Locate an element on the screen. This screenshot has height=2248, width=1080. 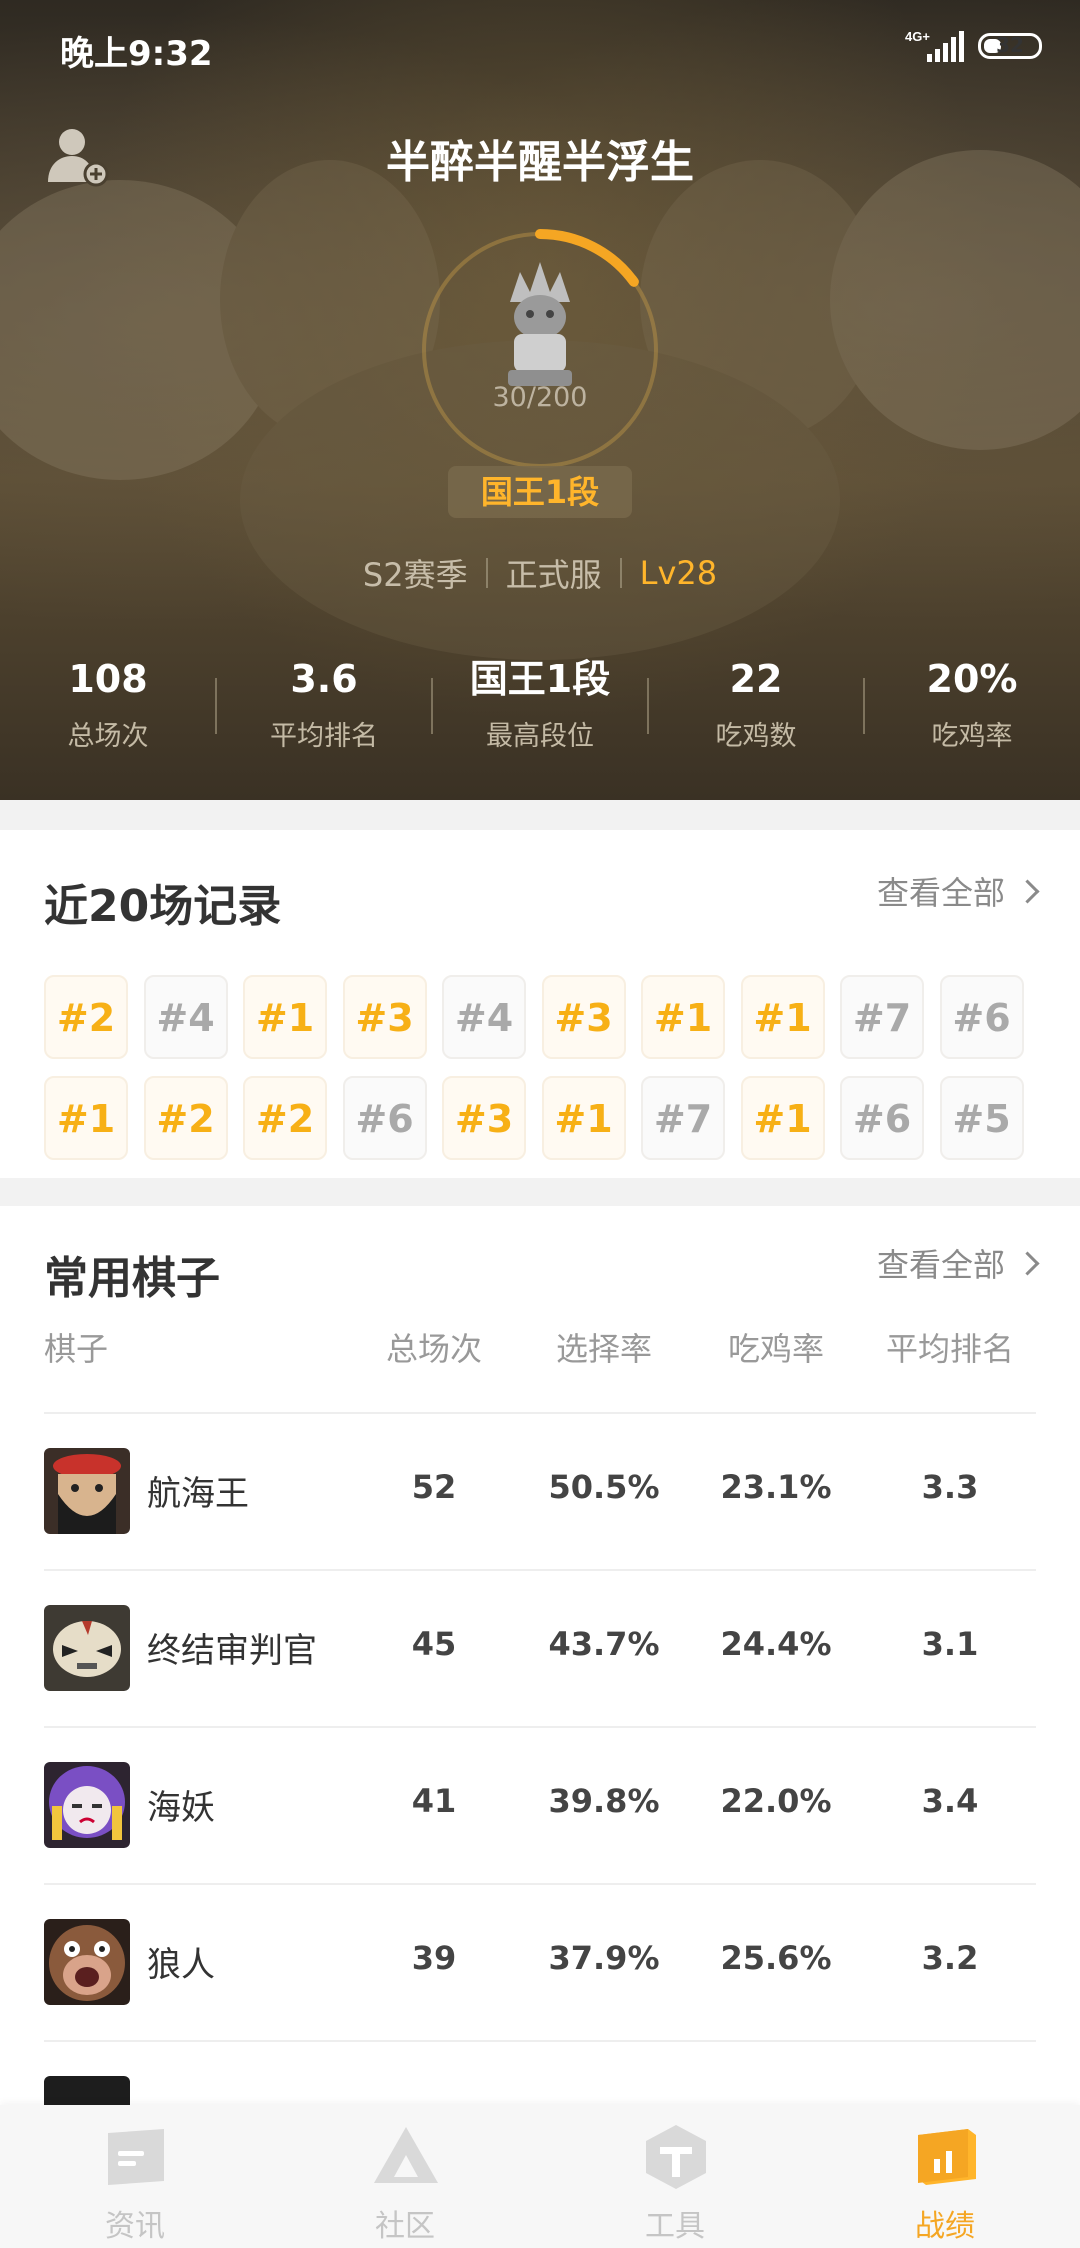
nav-news: 资讯 is located at coordinates (135, 2176).